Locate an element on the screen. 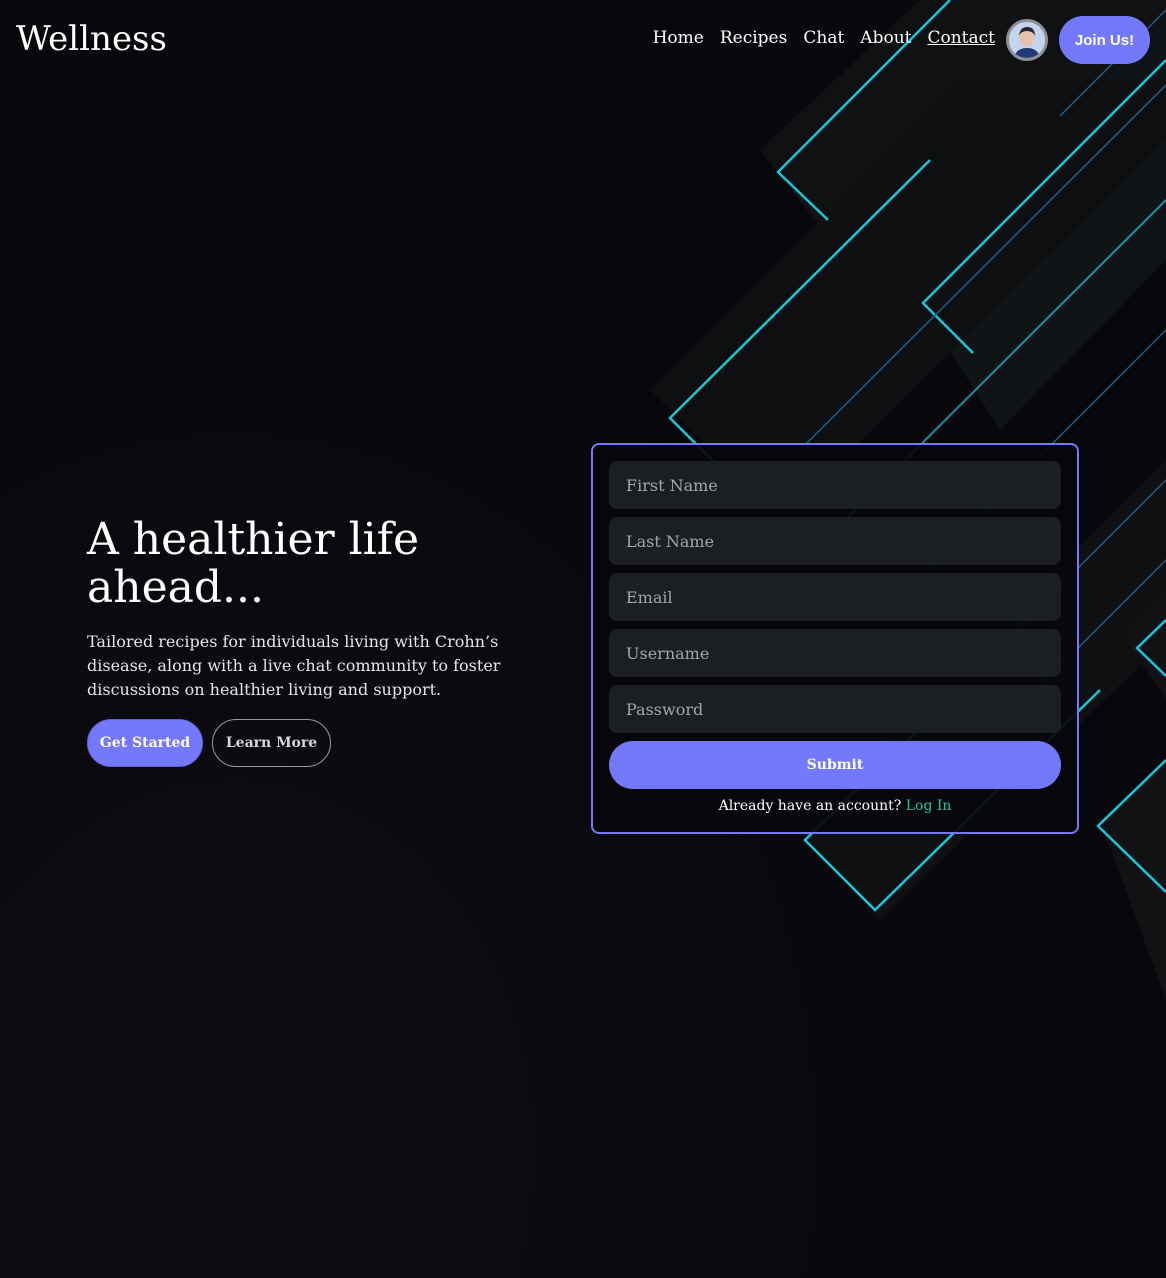  signup-form: Submit Already have an account? Log In is located at coordinates (835, 638).